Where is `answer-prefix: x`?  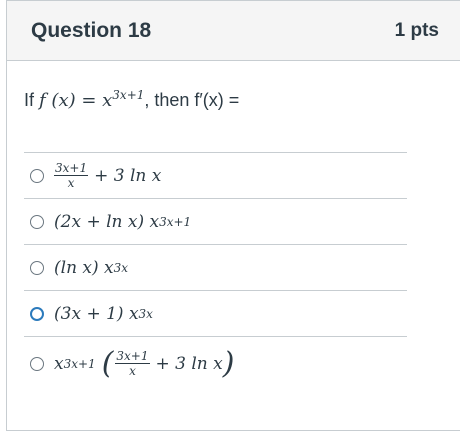 answer-prefix: x is located at coordinates (59, 363).